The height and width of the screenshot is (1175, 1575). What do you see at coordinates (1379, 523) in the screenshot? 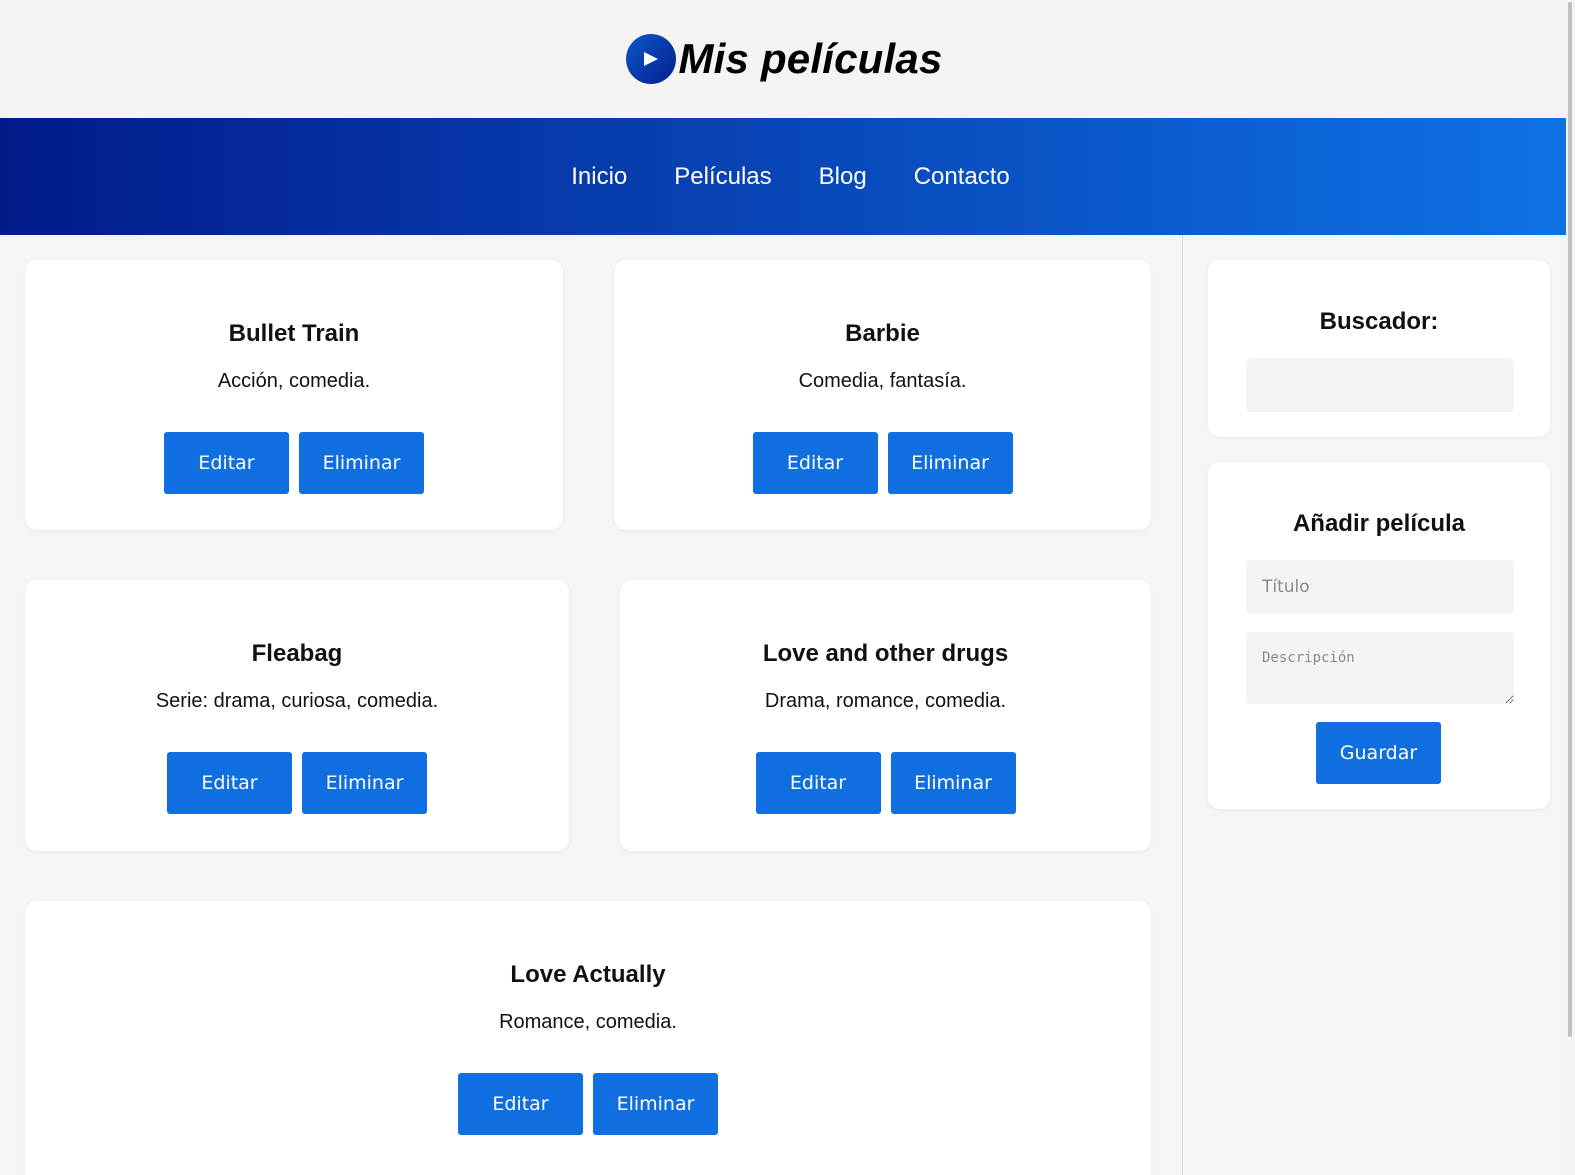
I see `add-movie-title: Añadir película` at bounding box center [1379, 523].